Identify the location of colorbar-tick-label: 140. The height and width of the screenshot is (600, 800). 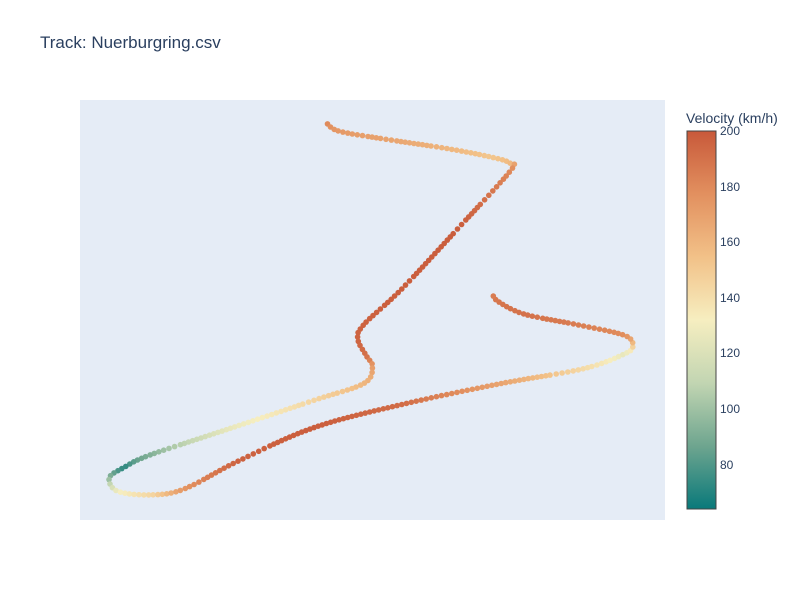
(730, 297).